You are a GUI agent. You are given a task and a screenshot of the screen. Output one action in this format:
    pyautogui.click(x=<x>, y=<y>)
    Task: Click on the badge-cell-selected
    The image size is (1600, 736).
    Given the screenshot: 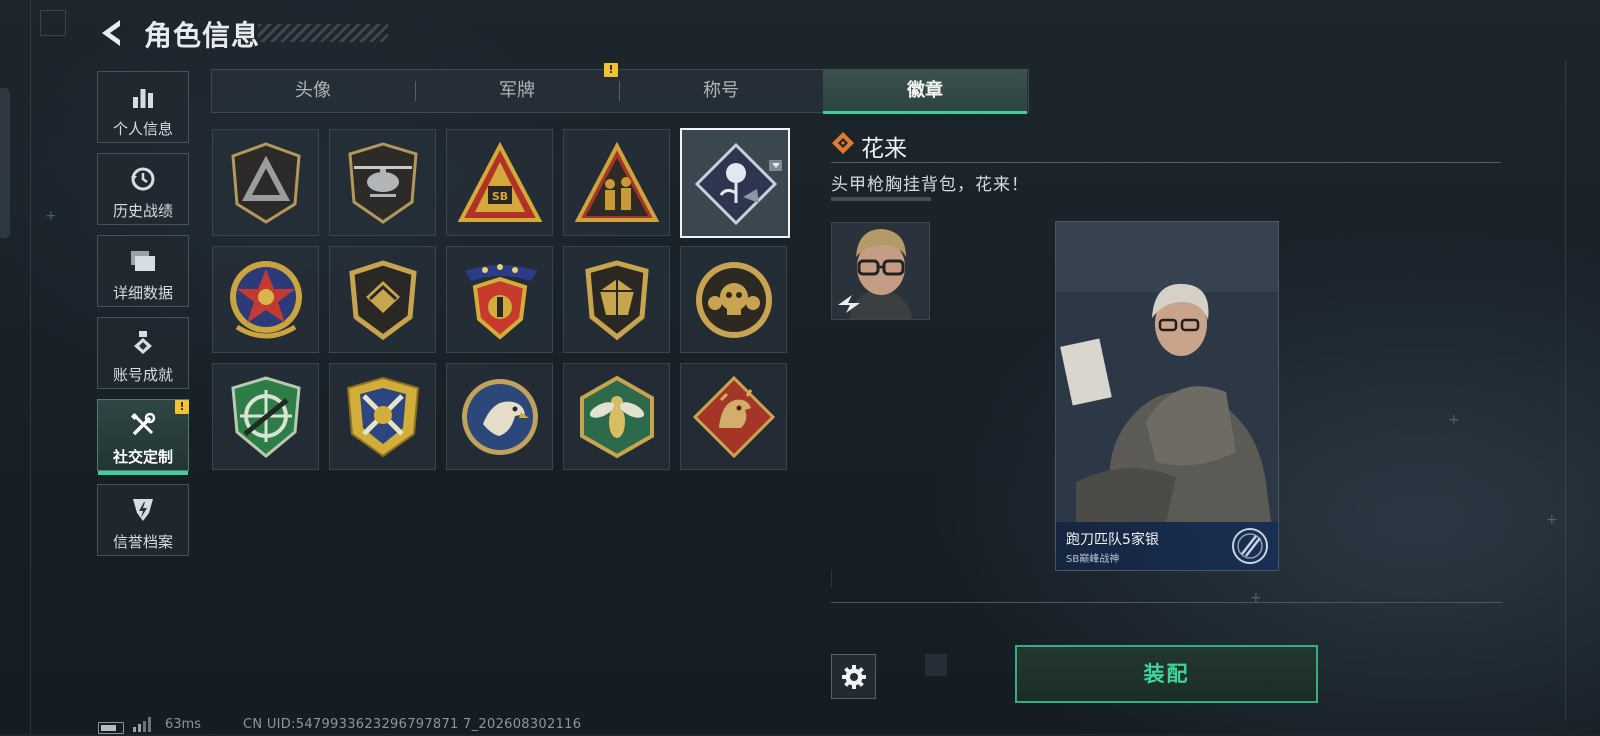 What is the action you would take?
    pyautogui.click(x=735, y=183)
    